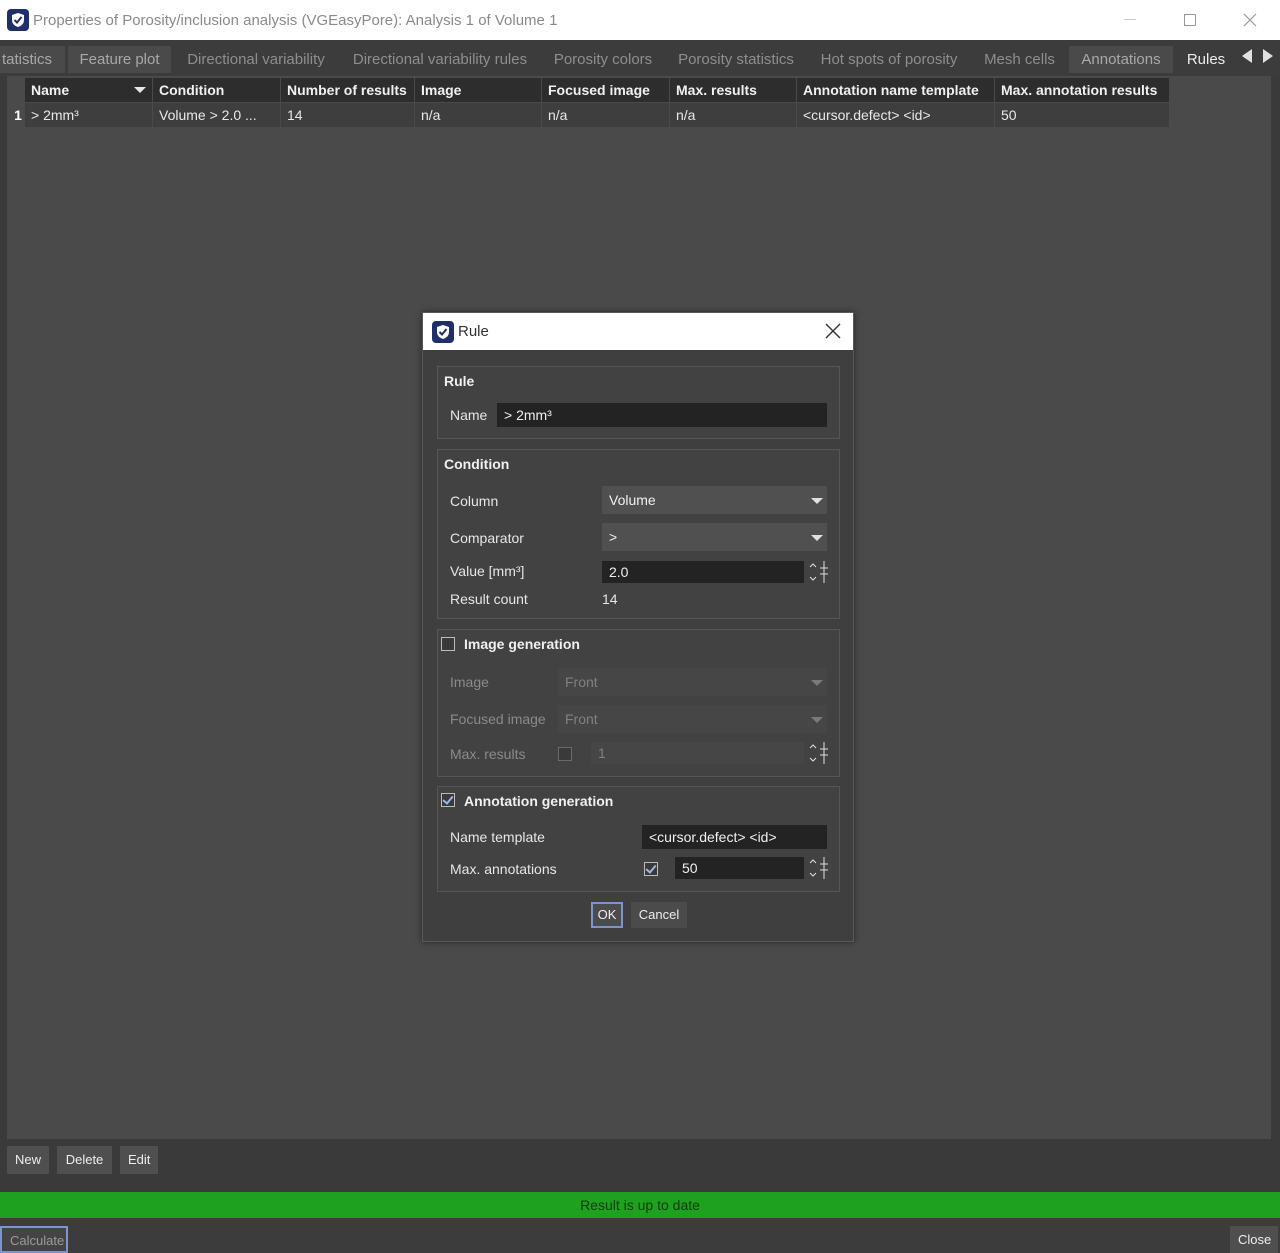 This screenshot has height=1253, width=1280. Describe the element at coordinates (733, 115) in the screenshot. I see `cell-max-results: n/a` at that location.